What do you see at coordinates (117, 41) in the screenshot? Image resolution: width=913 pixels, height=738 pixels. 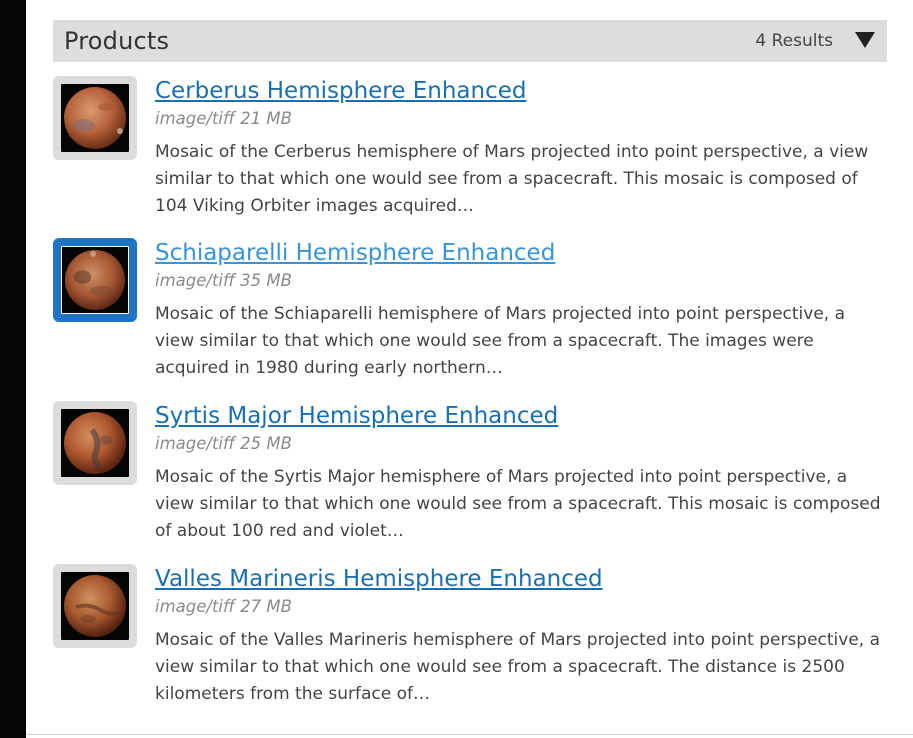 I see `products-title: Products` at bounding box center [117, 41].